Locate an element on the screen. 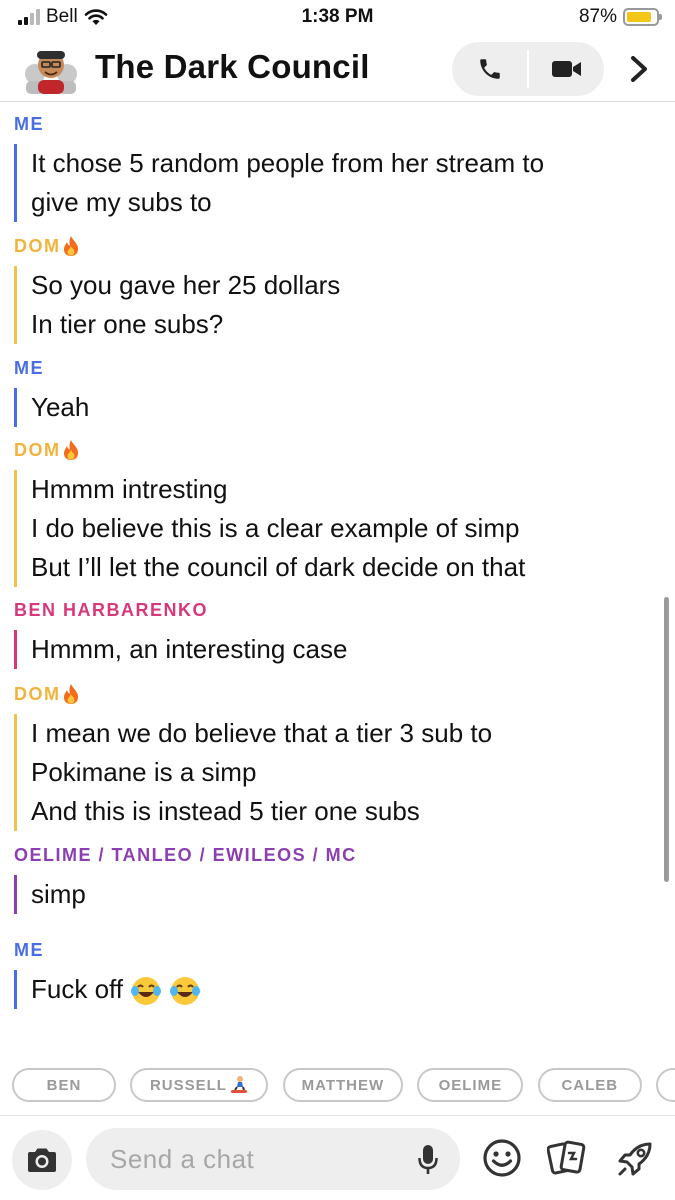  message-text: In tier one subs? is located at coordinates (127, 324).